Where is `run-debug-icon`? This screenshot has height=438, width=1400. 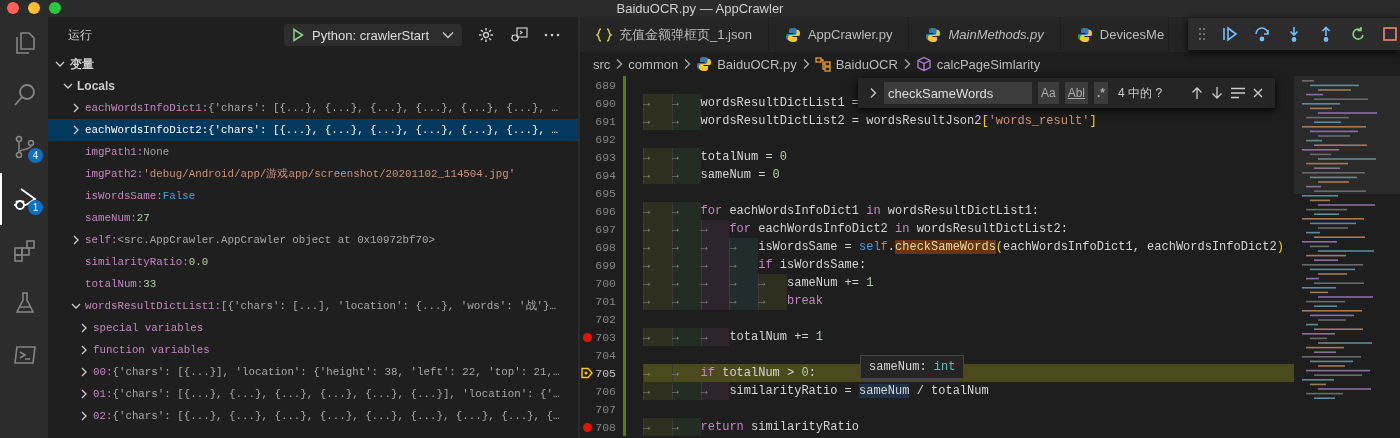
run-debug-icon is located at coordinates (25, 199).